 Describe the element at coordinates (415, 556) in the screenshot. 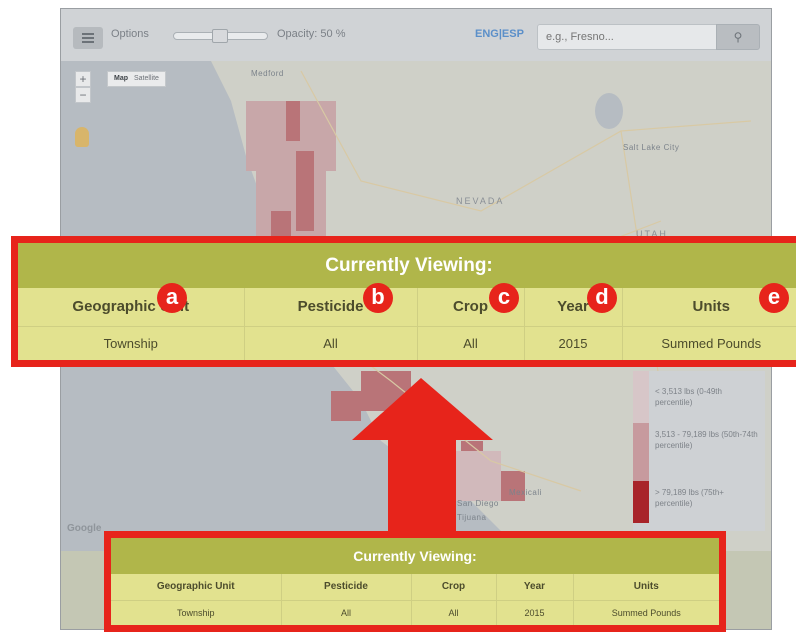

I see `panel-title-small: Currently Viewing:` at that location.